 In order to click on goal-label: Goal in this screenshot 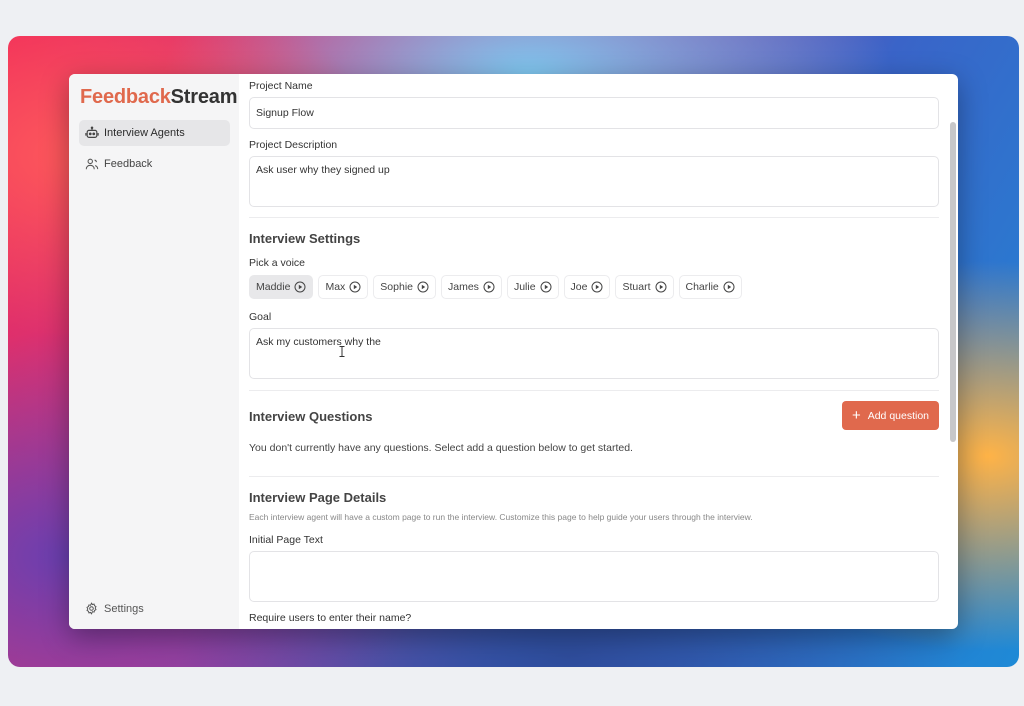, I will do `click(260, 317)`.